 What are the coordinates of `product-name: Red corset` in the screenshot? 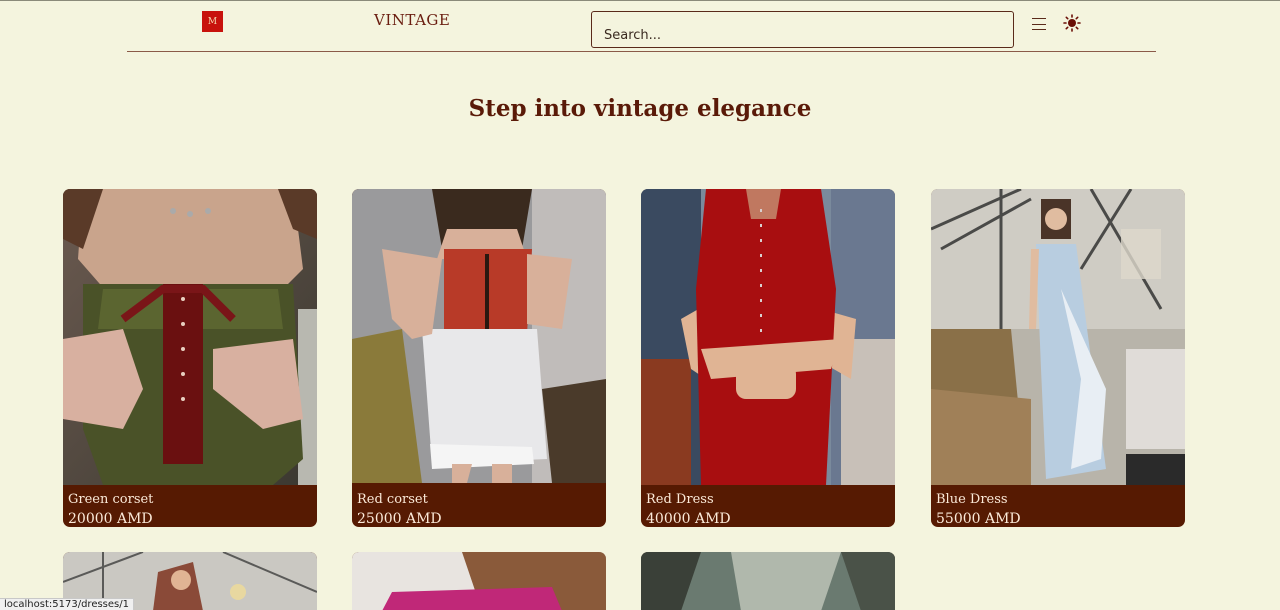 It's located at (392, 499).